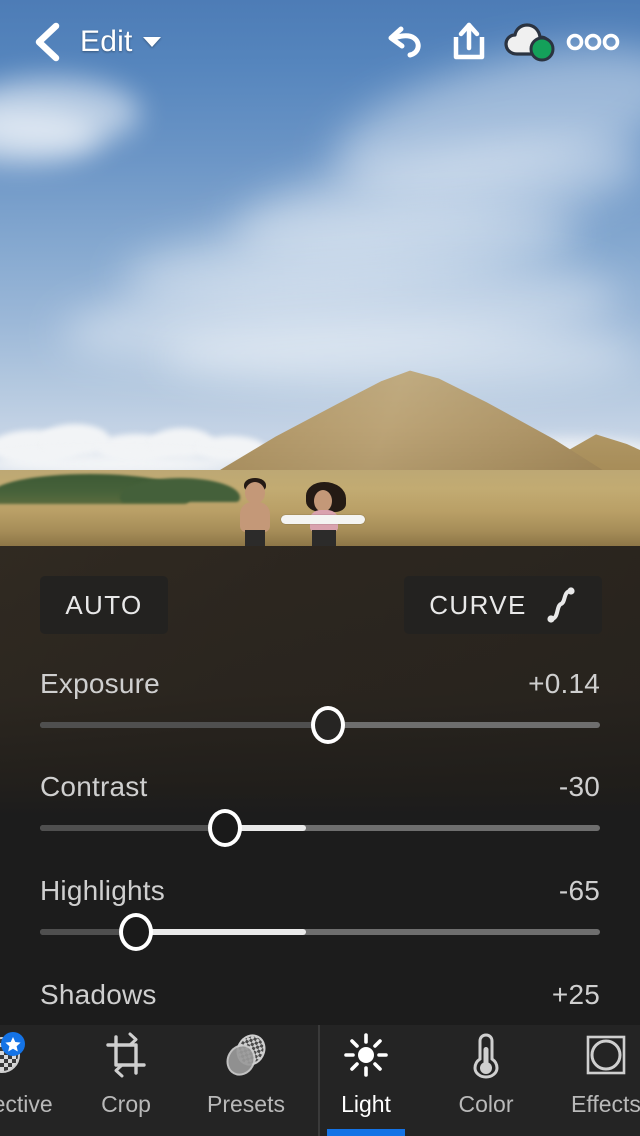 The width and height of the screenshot is (640, 1136). Describe the element at coordinates (320, 828) in the screenshot. I see `slider-contrast-track` at that location.